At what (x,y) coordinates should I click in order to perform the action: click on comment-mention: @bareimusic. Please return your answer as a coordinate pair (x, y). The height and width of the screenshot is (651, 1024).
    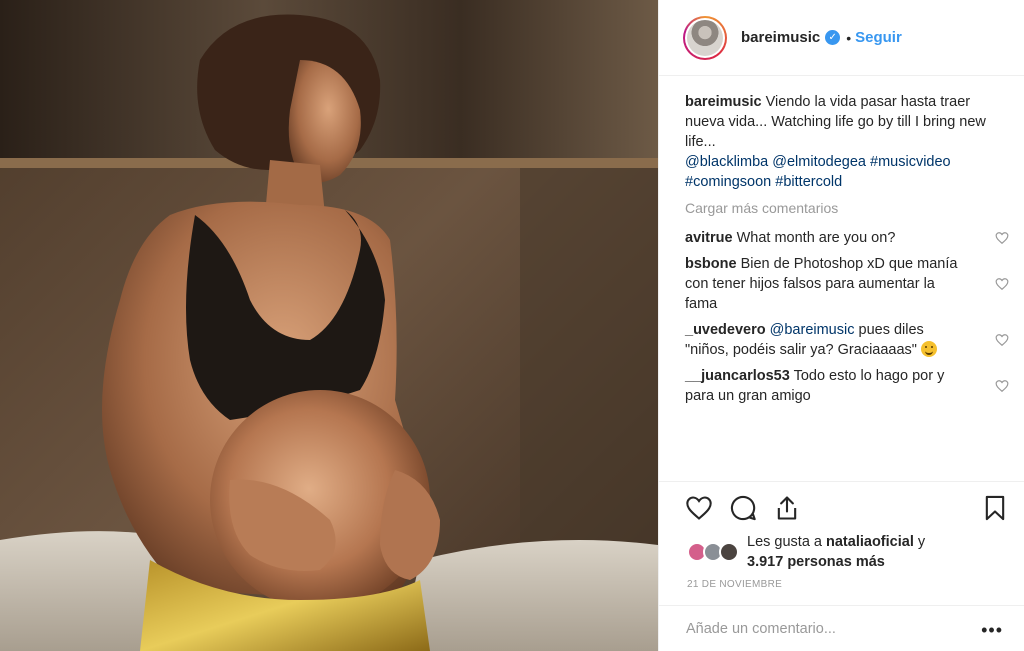
    Looking at the image, I should click on (812, 330).